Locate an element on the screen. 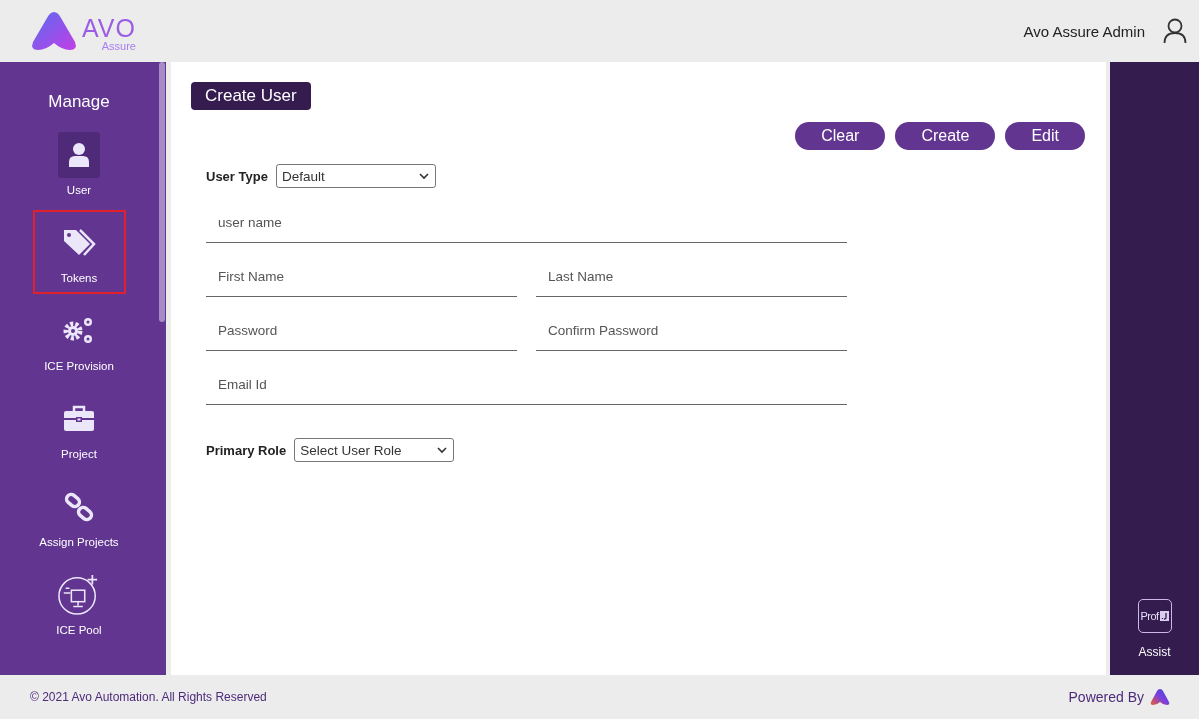 This screenshot has height=719, width=1199. field-label: User Type is located at coordinates (237, 176).